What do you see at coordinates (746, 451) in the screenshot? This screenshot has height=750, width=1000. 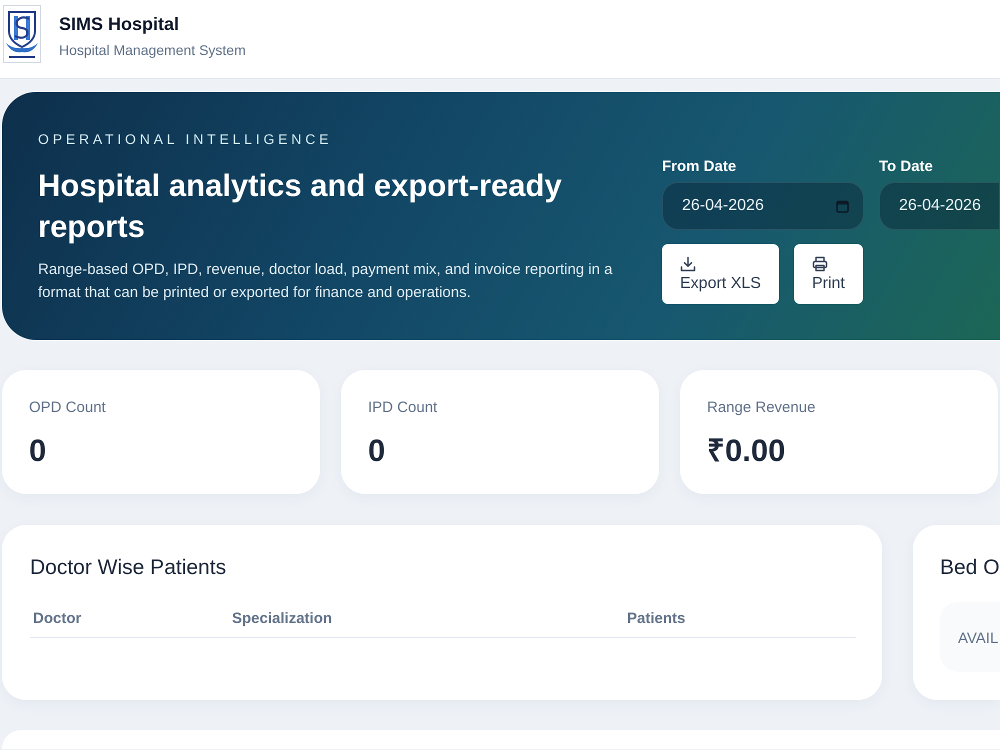 I see `stat-value: ₹0.00` at bounding box center [746, 451].